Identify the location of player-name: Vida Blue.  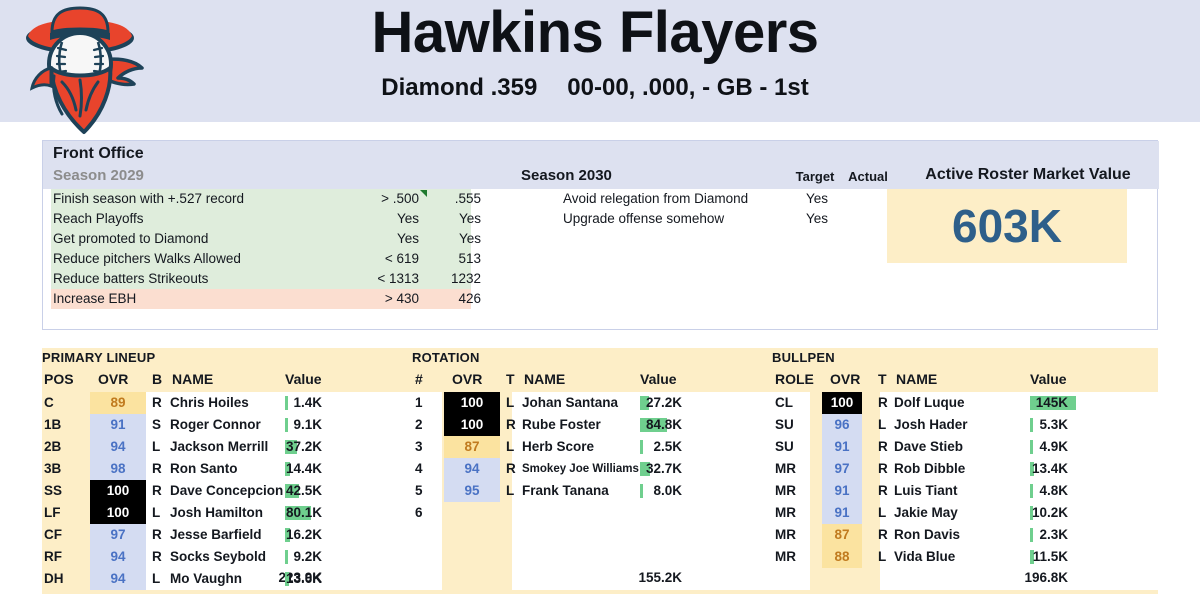
(924, 557).